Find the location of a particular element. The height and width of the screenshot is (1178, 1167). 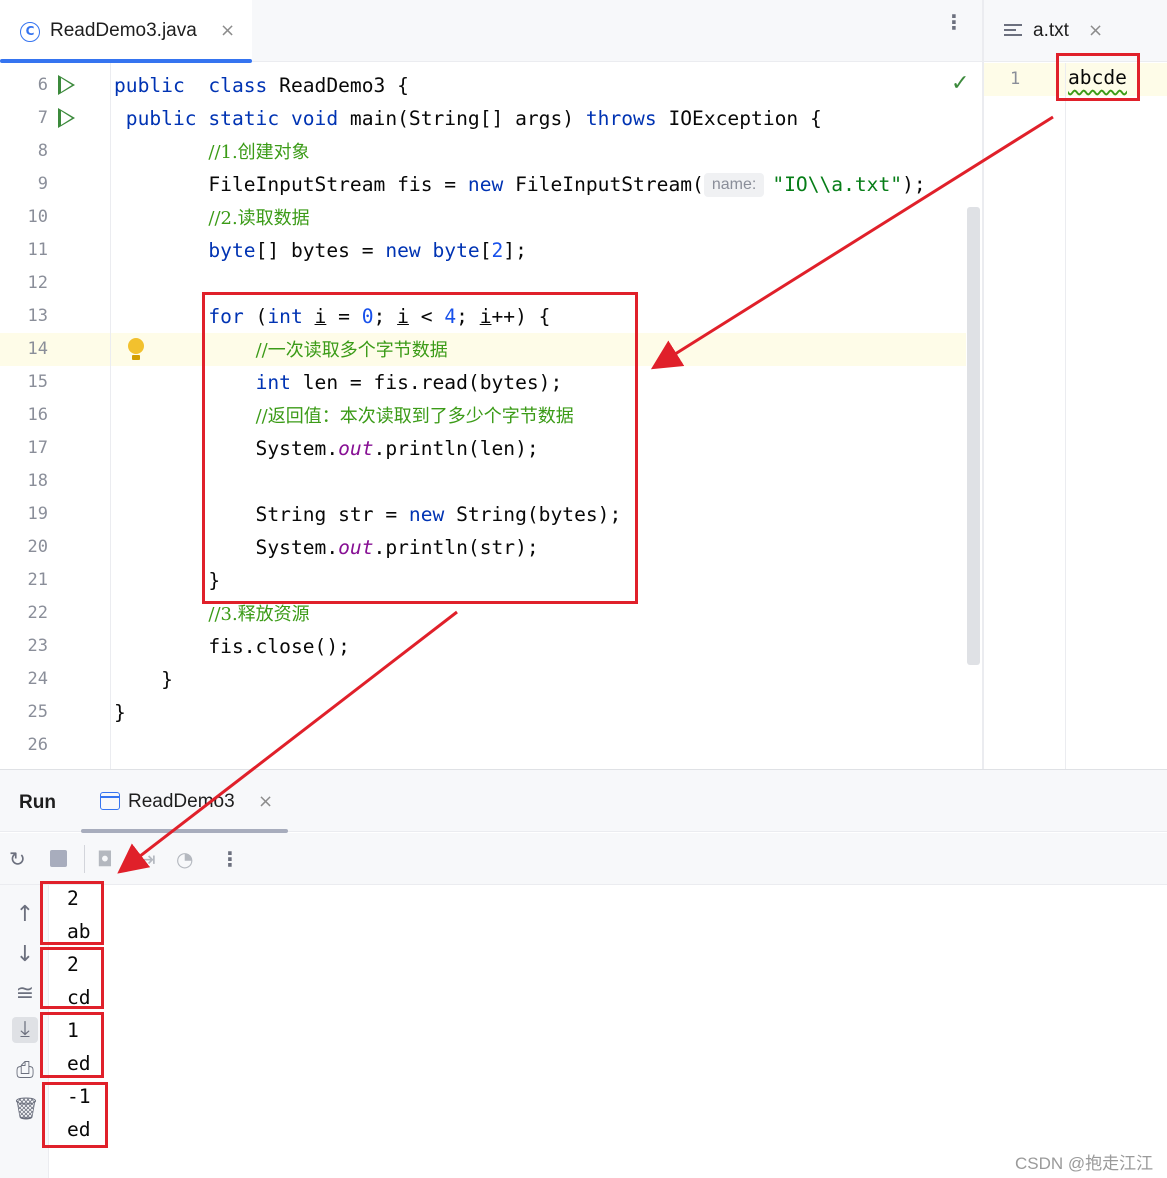

tab-readdemo3-java: C ReadDemo3.java × is located at coordinates (126, 31).